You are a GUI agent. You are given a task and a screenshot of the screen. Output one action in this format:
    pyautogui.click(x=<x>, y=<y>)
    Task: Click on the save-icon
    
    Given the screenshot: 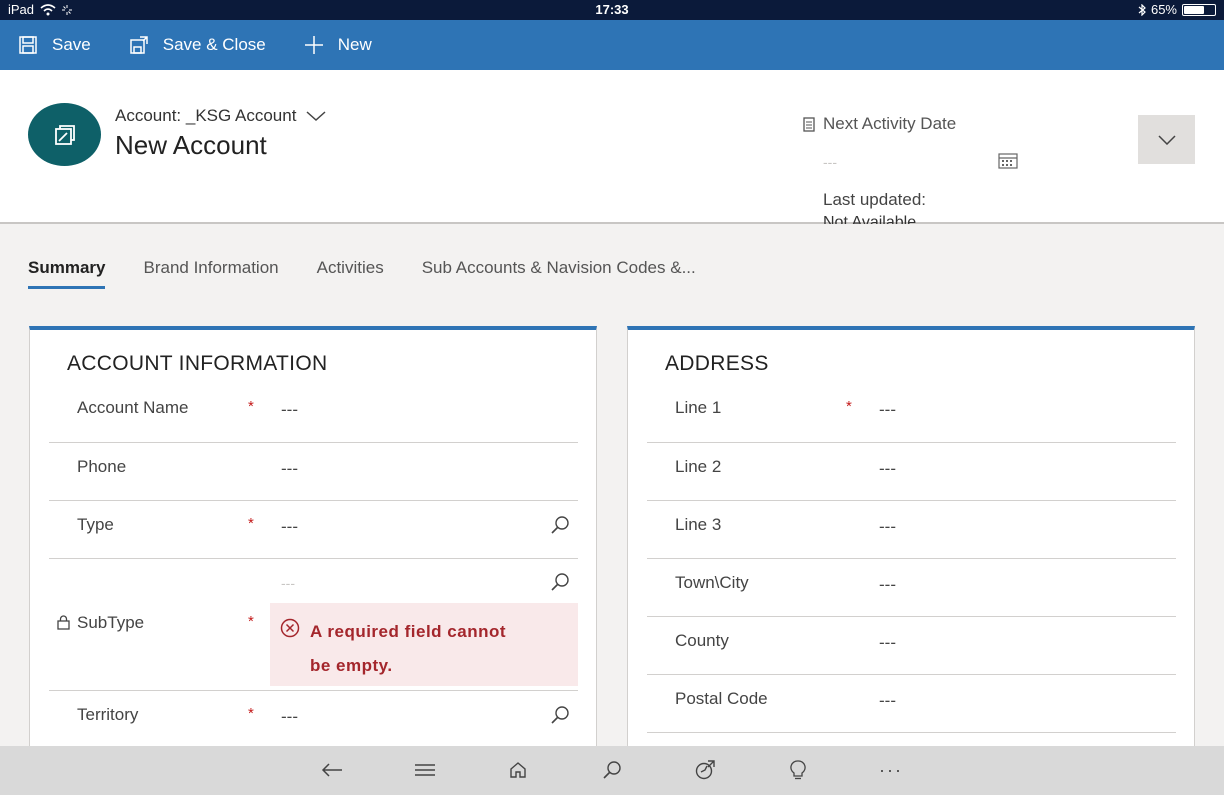 What is the action you would take?
    pyautogui.click(x=28, y=45)
    